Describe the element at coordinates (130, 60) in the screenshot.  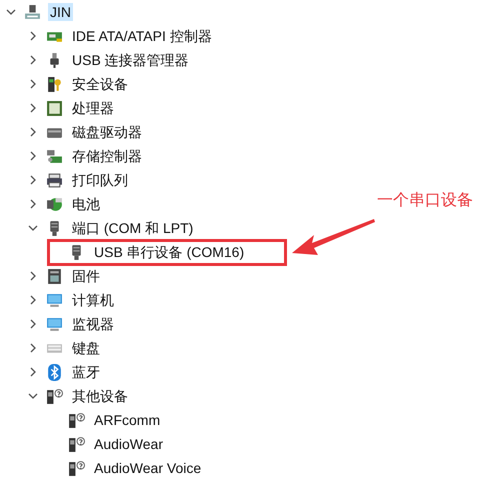
I see `tree-item: USB 连接器管理器` at that location.